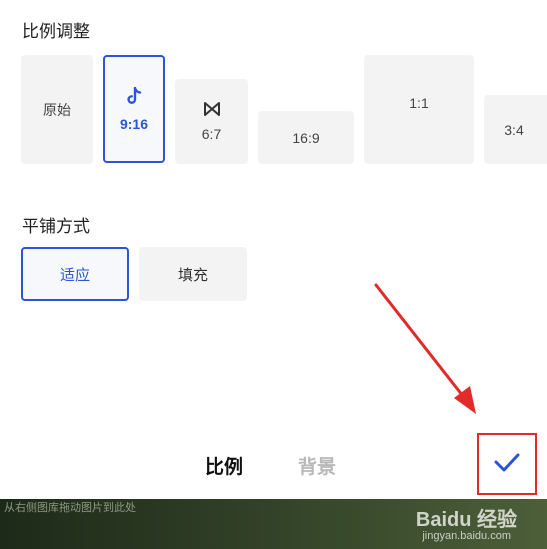 The height and width of the screenshot is (549, 547). What do you see at coordinates (466, 520) in the screenshot?
I see `watermark-logo: Baidu 经验` at bounding box center [466, 520].